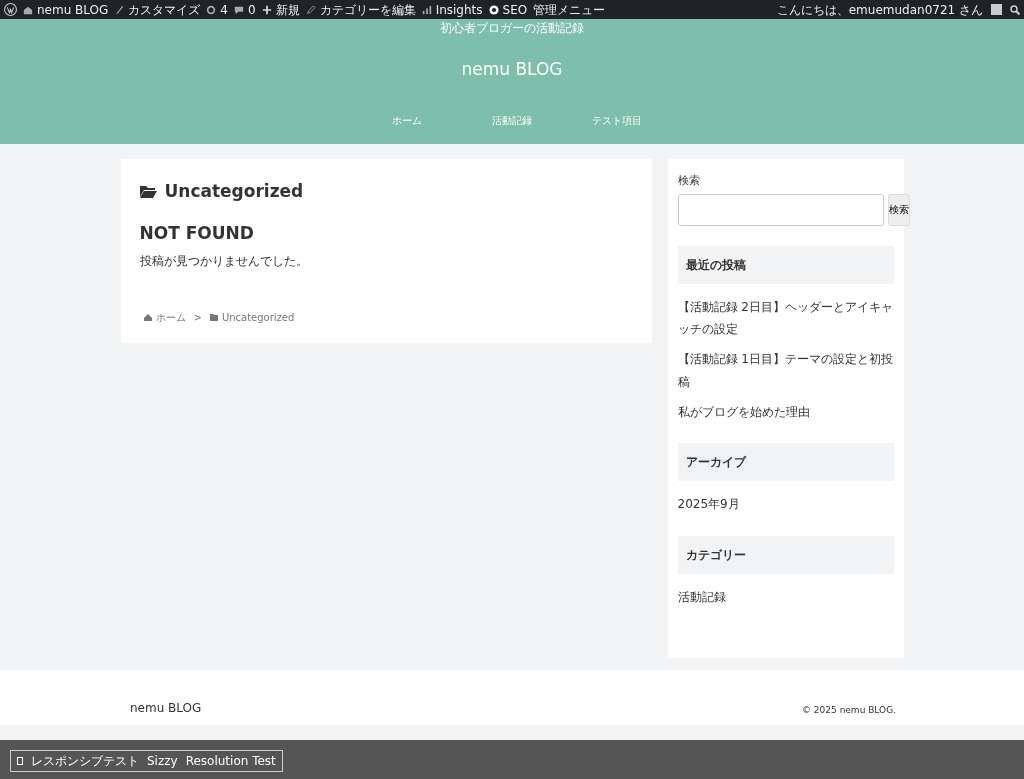 This screenshot has height=779, width=1024. Describe the element at coordinates (512, 28) in the screenshot. I see `site-tagline: 初心者ブロガーの活動記録` at that location.